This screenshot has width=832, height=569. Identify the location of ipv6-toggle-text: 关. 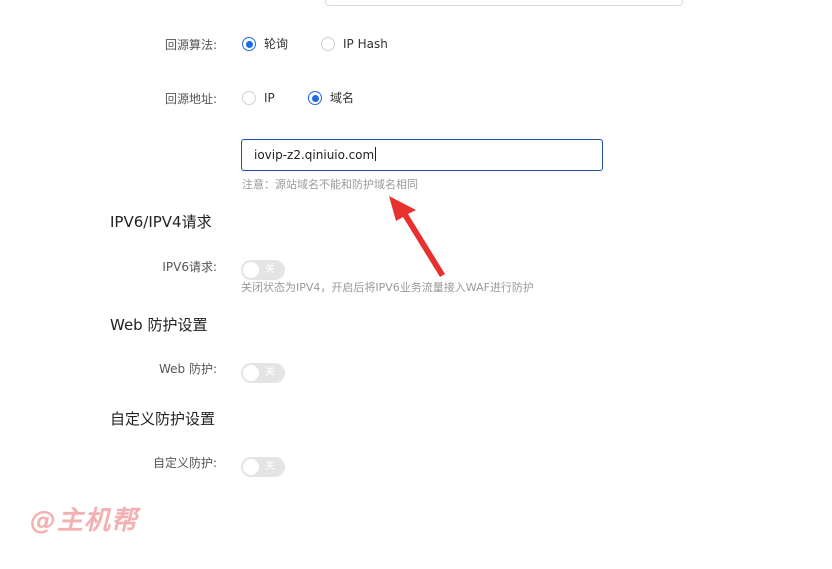
(270, 269).